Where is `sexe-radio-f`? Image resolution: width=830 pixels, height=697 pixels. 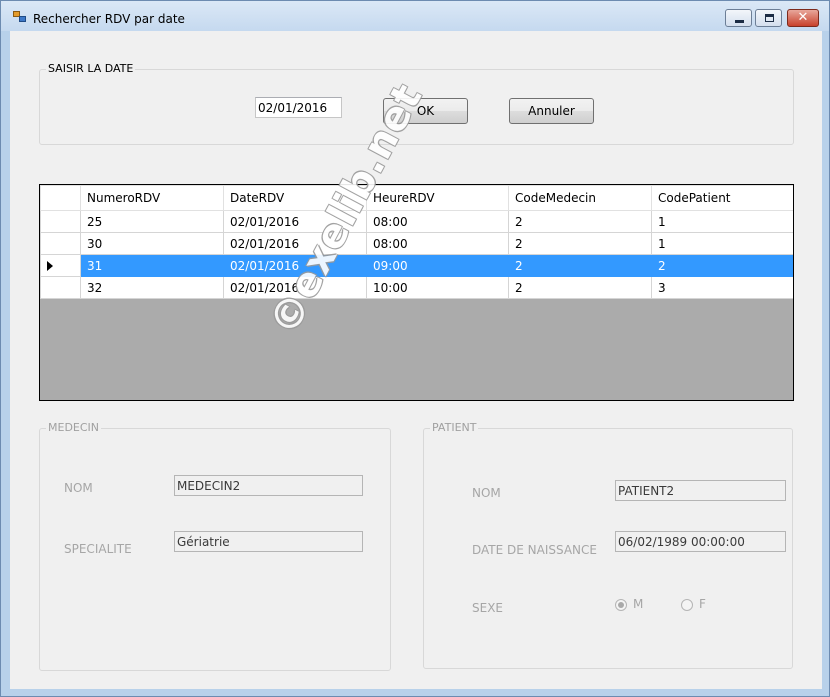
sexe-radio-f is located at coordinates (687, 605).